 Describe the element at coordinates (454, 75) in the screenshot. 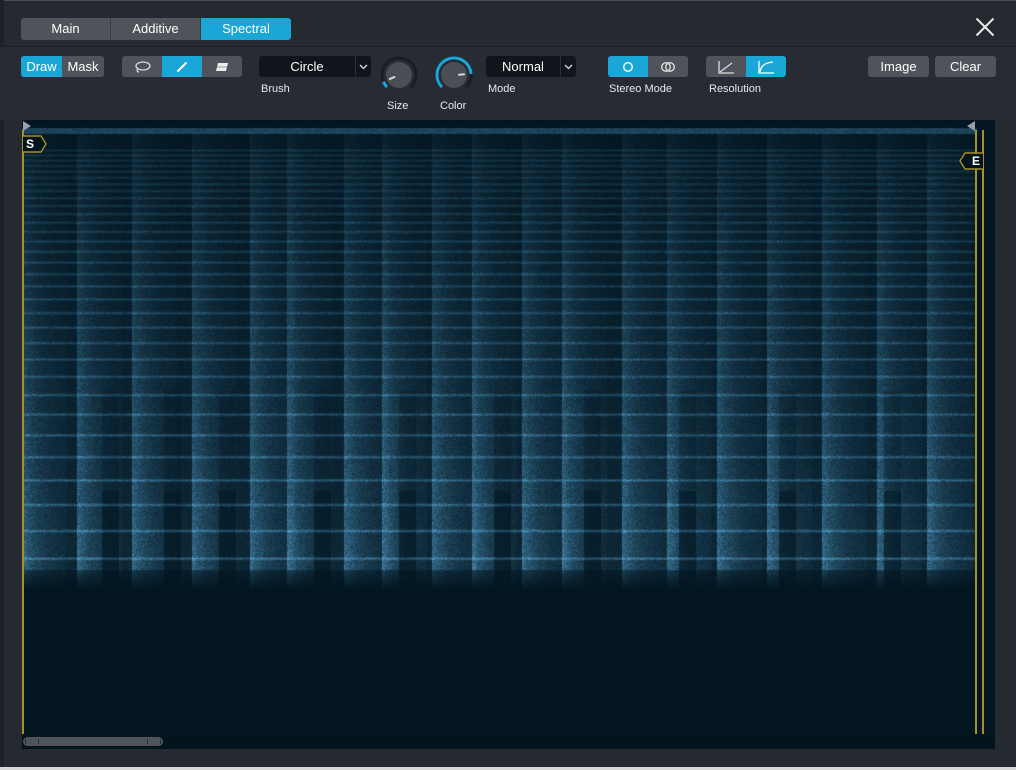

I see `color-knob` at that location.